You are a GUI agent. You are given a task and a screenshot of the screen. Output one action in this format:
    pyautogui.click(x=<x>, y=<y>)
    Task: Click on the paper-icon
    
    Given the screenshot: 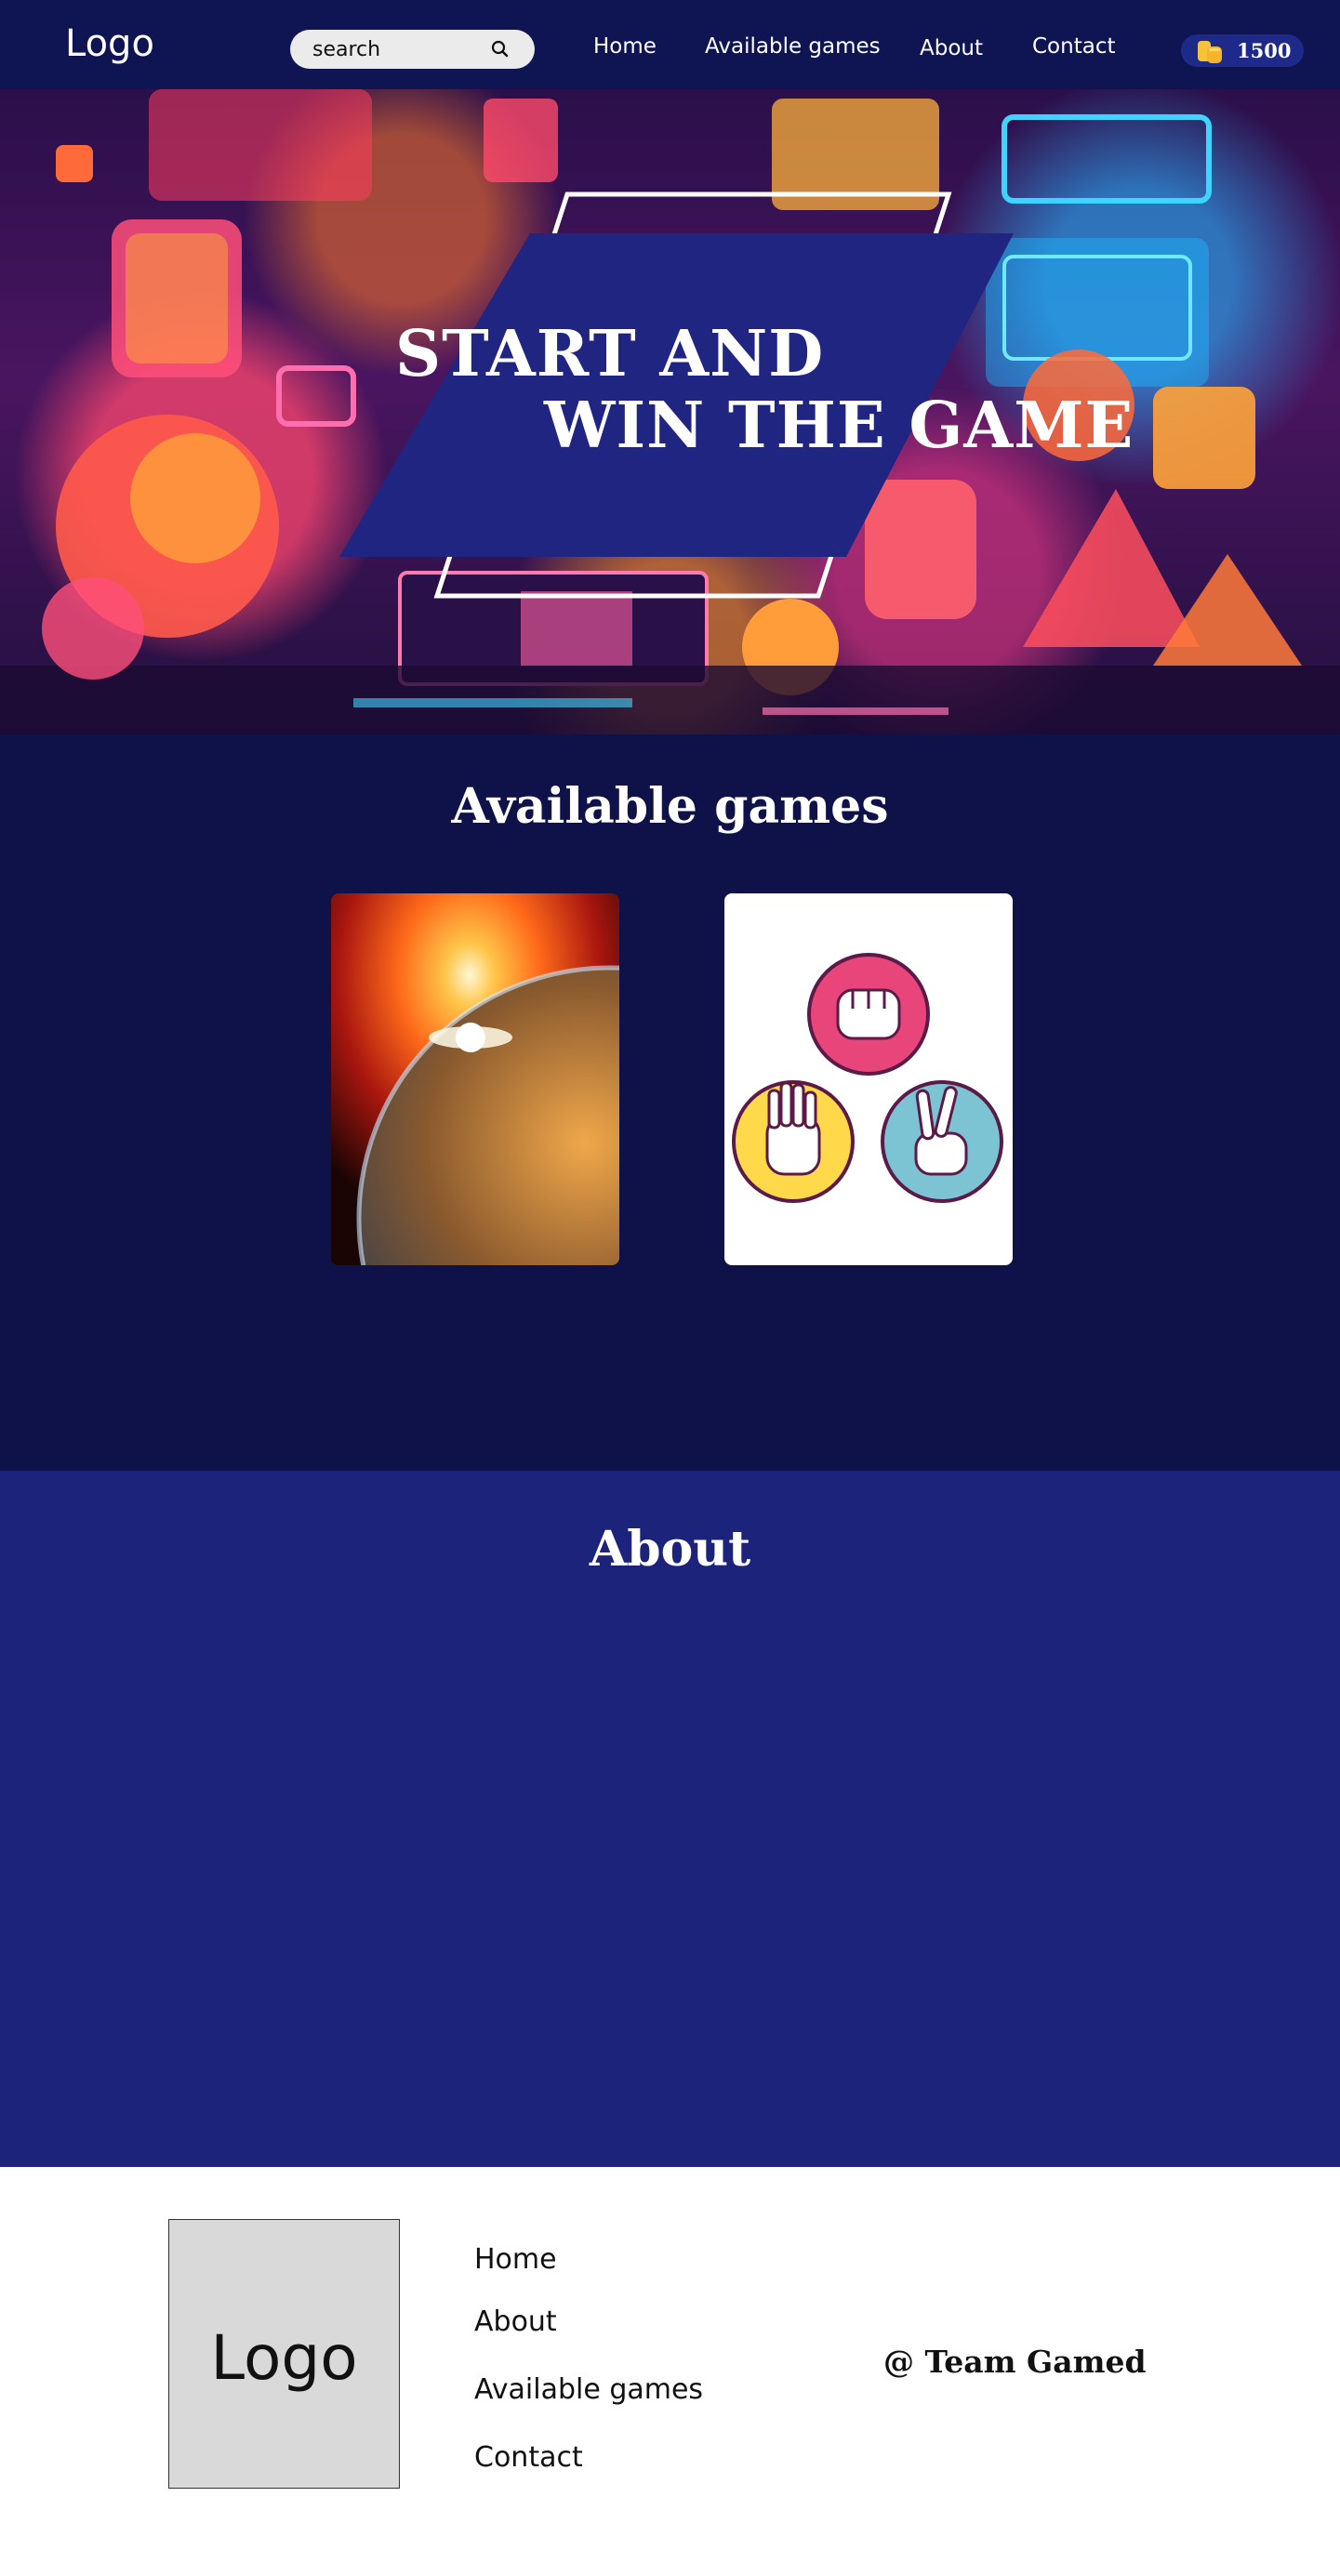 What is the action you would take?
    pyautogui.click(x=793, y=1141)
    